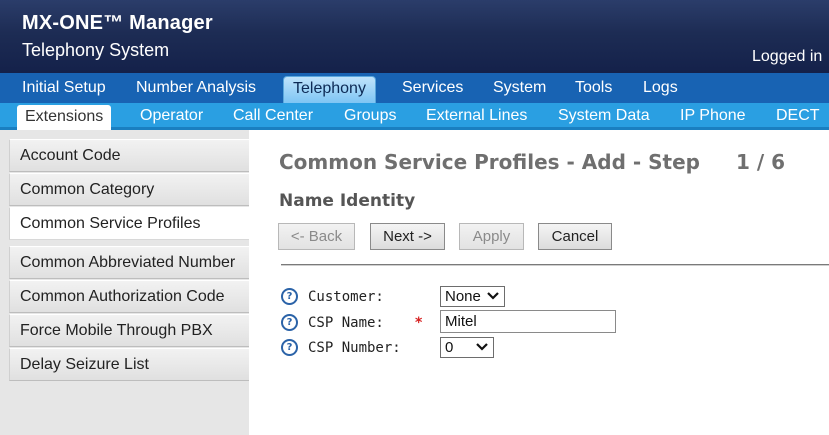 The height and width of the screenshot is (435, 829). Describe the element at coordinates (798, 116) in the screenshot. I see `sub-nav-dect: DECT` at that location.